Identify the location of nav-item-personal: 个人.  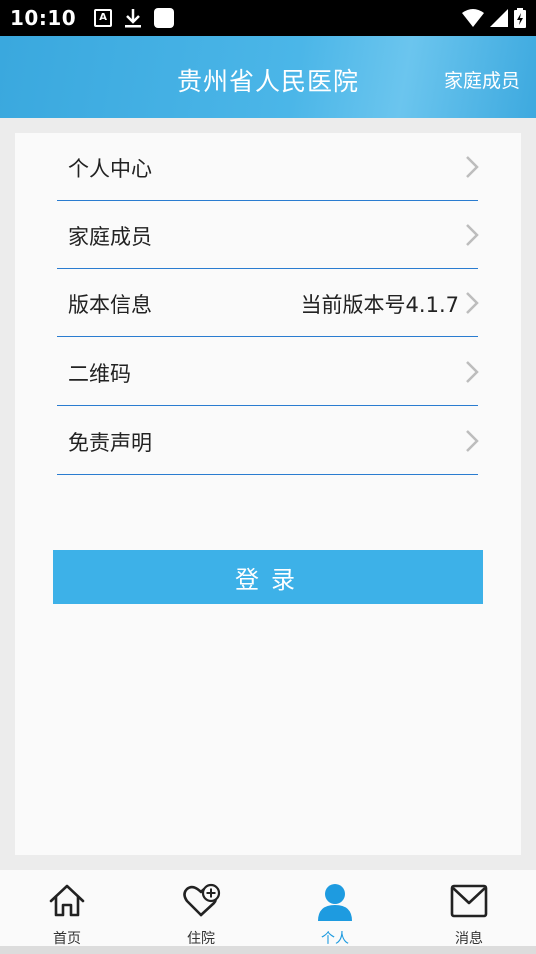
(335, 908).